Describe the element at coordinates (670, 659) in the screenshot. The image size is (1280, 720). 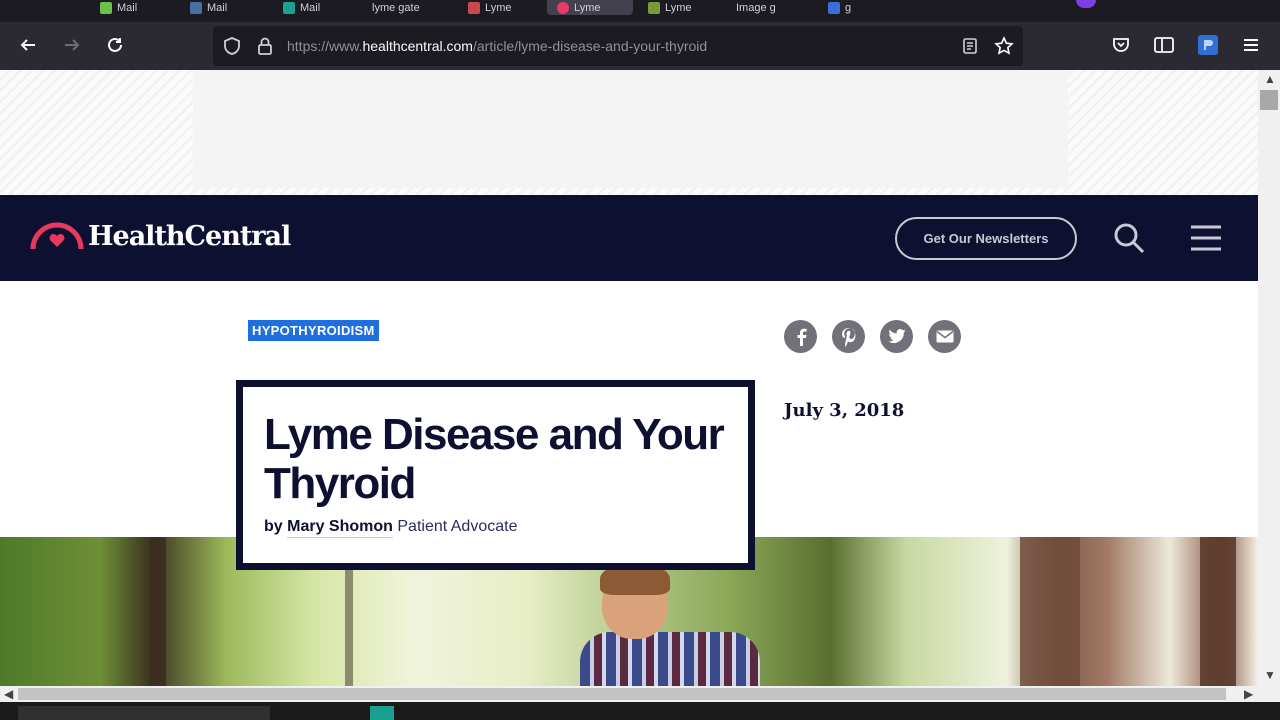
I see `child-figure` at that location.